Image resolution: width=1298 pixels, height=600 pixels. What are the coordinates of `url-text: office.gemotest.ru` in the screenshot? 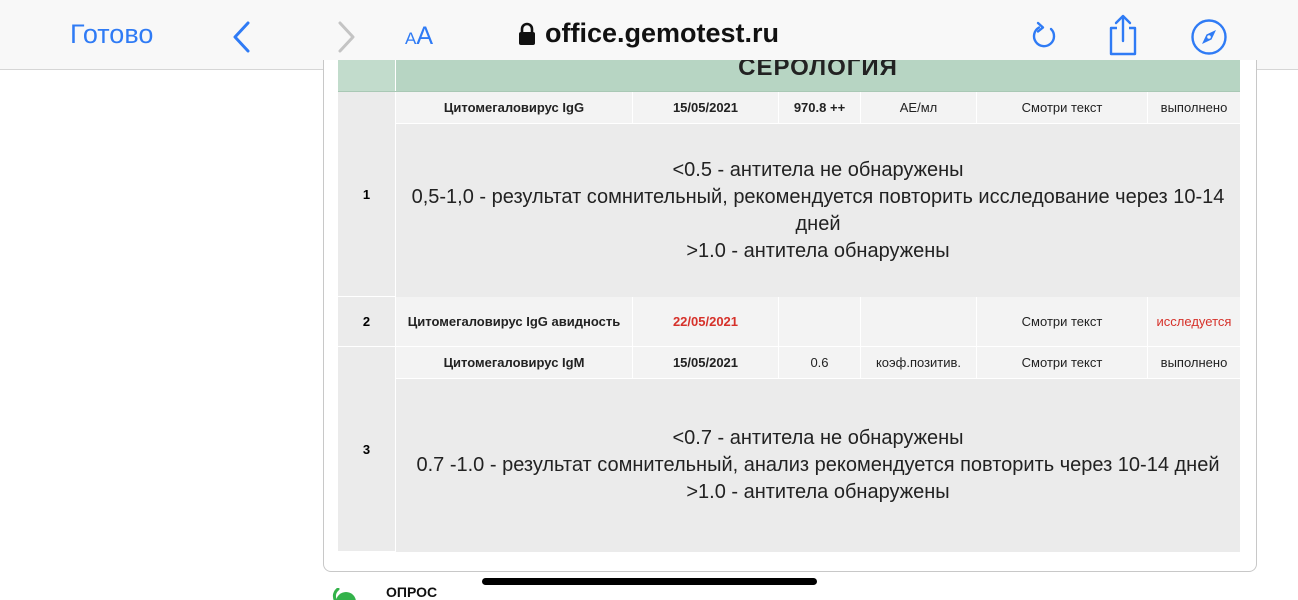 It's located at (662, 33).